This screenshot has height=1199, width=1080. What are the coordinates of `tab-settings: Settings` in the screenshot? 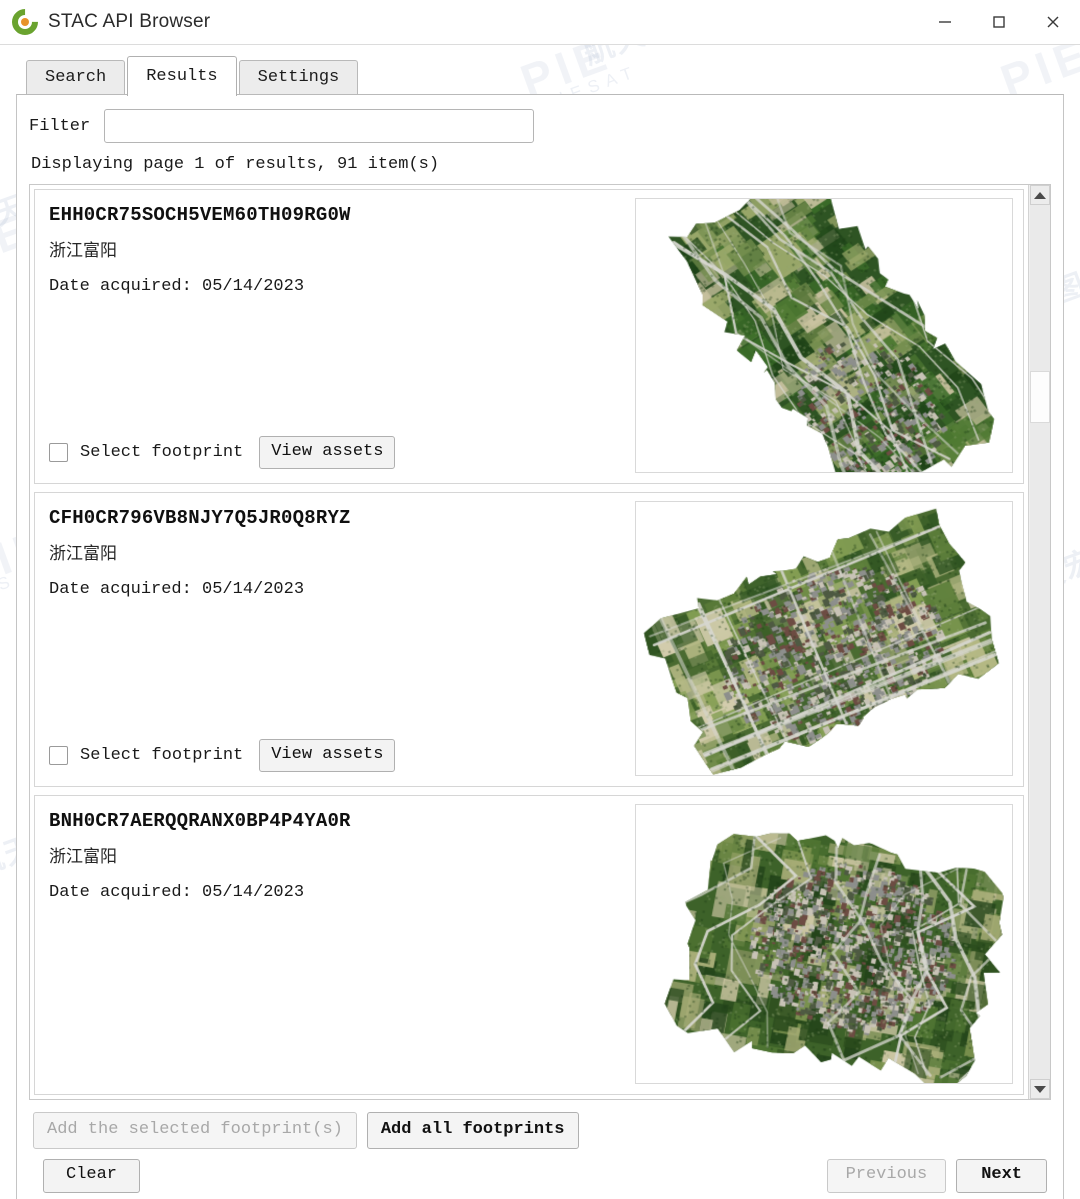 It's located at (298, 77).